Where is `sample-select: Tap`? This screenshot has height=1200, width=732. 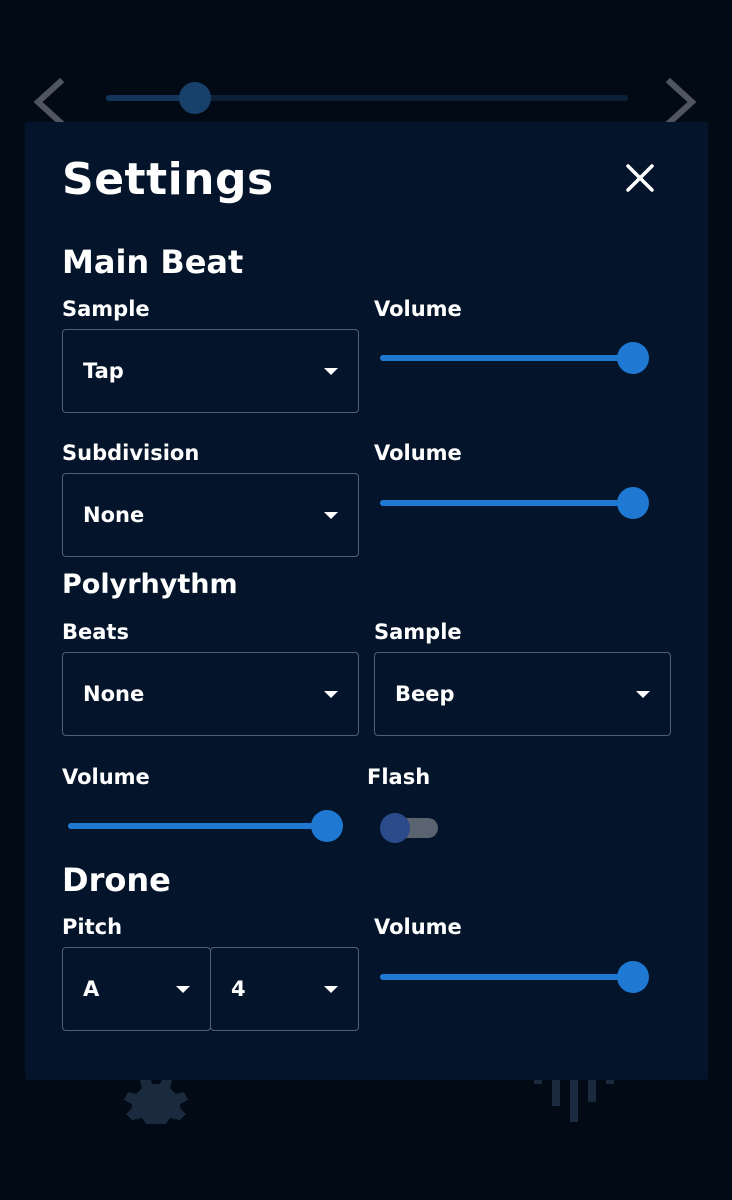 sample-select: Tap is located at coordinates (210, 371).